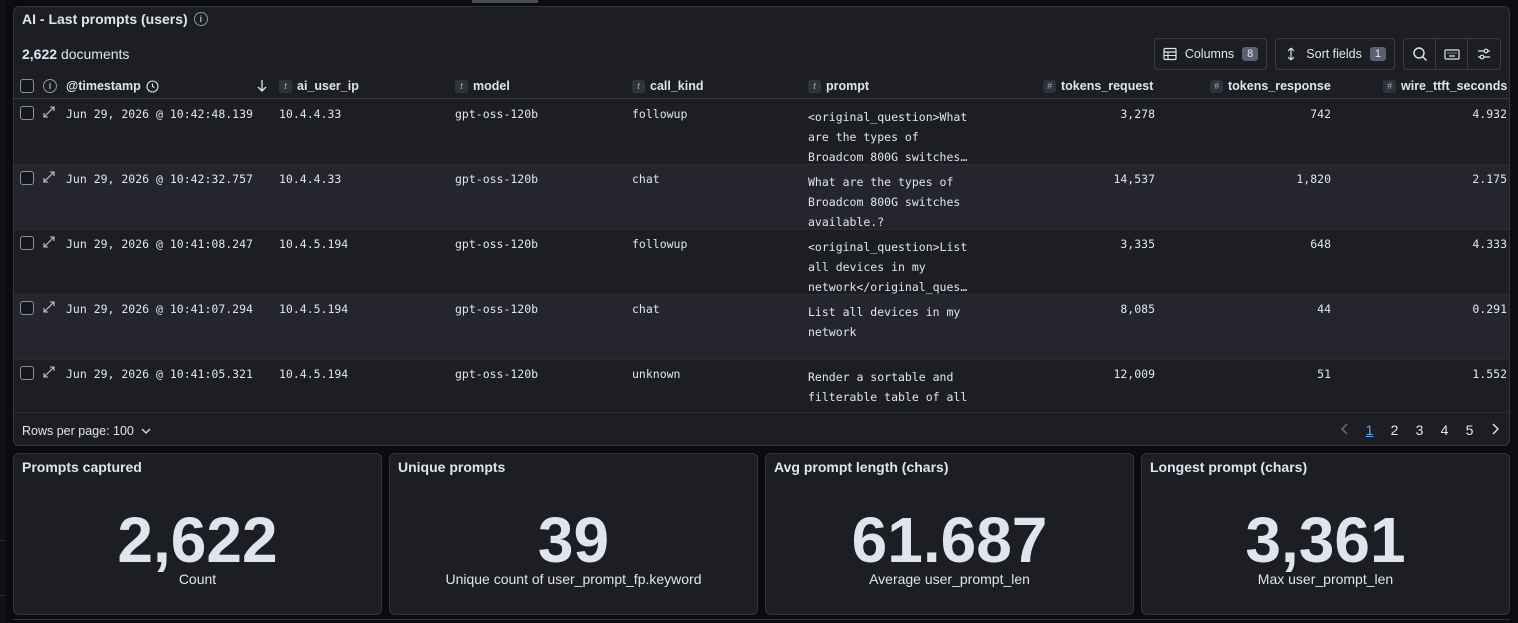 This screenshot has height=623, width=1518. What do you see at coordinates (1137, 114) in the screenshot?
I see `cell-tokens-request: 3,278` at bounding box center [1137, 114].